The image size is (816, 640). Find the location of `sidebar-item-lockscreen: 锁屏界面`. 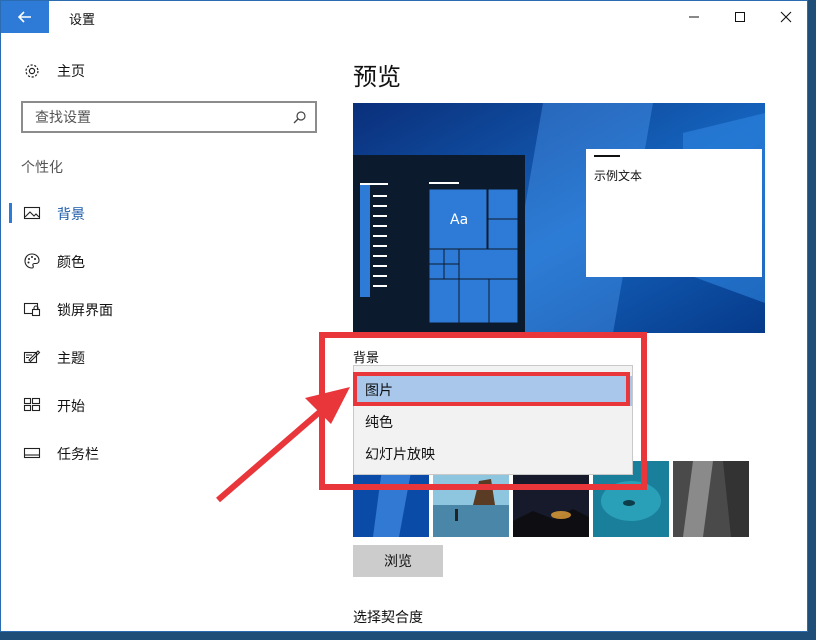

sidebar-item-lockscreen: 锁屏界面 is located at coordinates (161, 309).